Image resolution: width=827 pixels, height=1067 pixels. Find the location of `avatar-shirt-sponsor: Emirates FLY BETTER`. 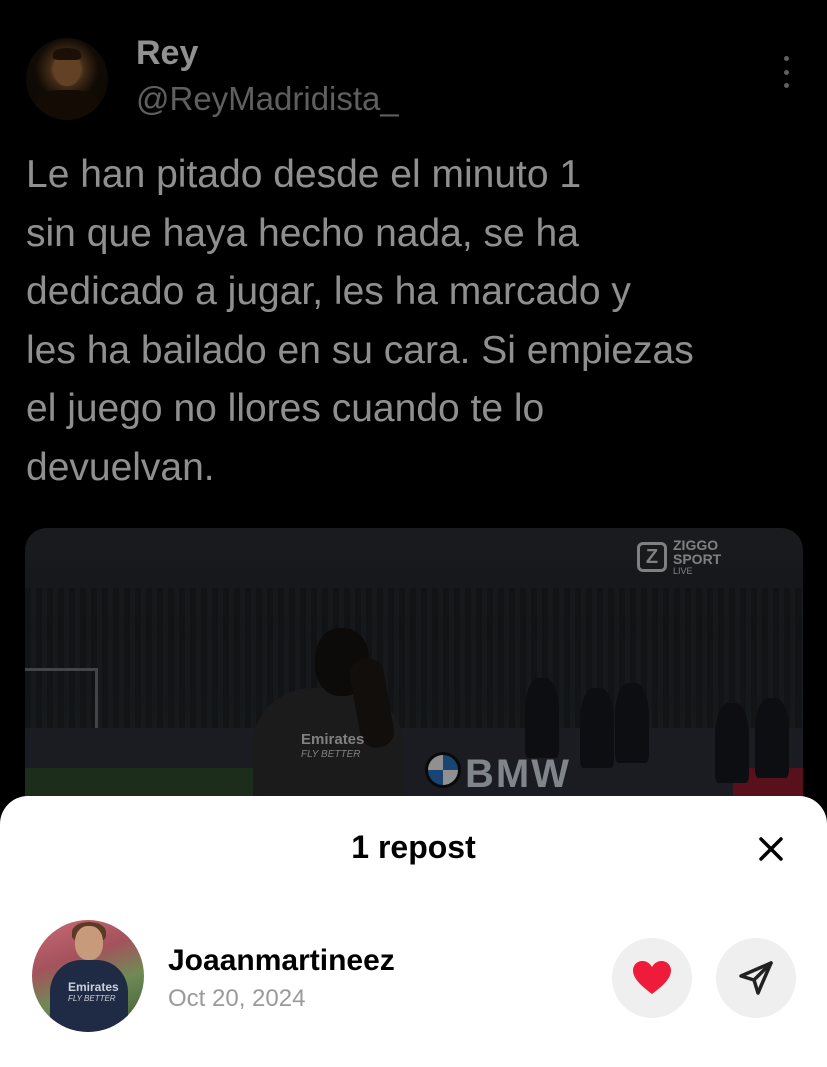

avatar-shirt-sponsor: Emirates FLY BETTER is located at coordinates (93, 992).